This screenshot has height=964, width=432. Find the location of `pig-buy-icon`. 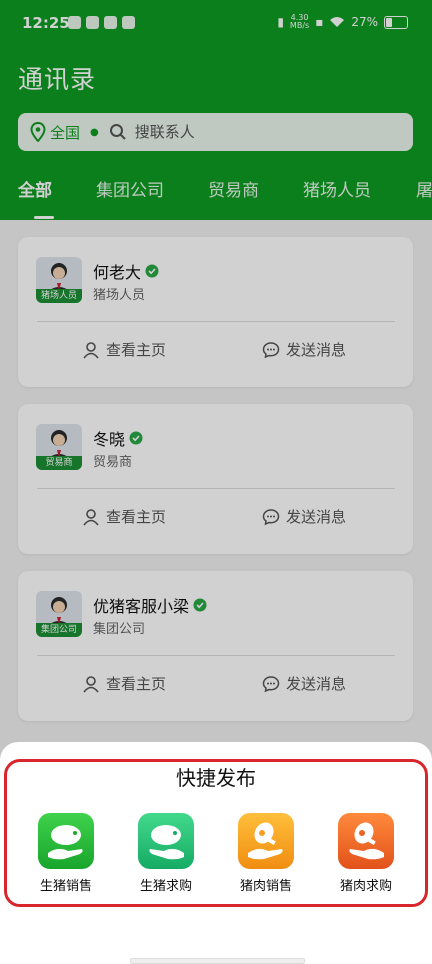

pig-buy-icon is located at coordinates (166, 841).